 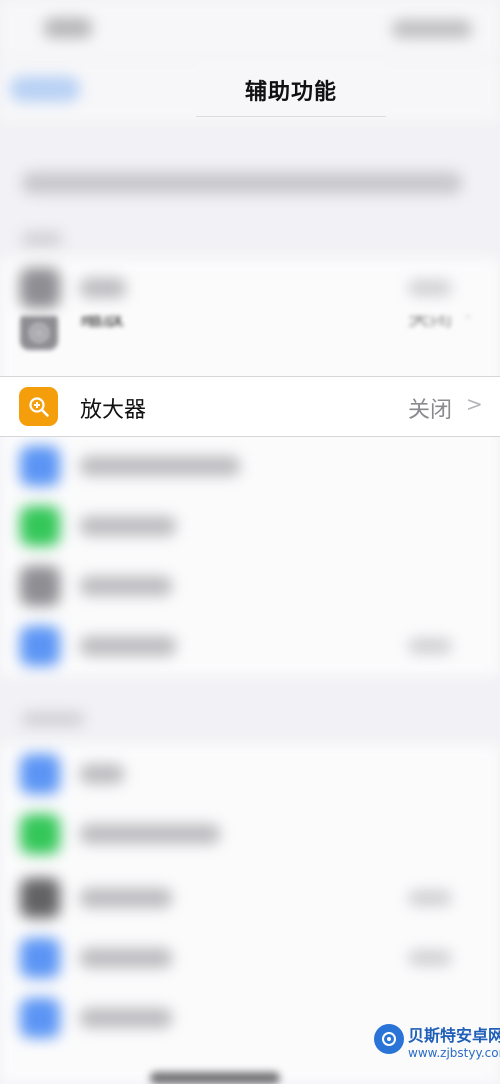 I want to click on settings-row-spoken, so click(x=250, y=586).